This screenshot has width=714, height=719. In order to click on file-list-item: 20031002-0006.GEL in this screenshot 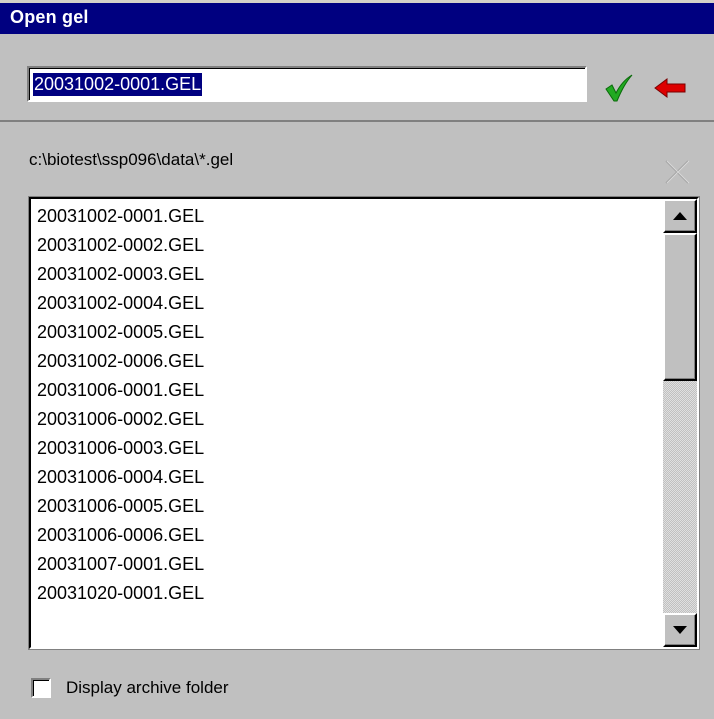, I will do `click(347, 361)`.